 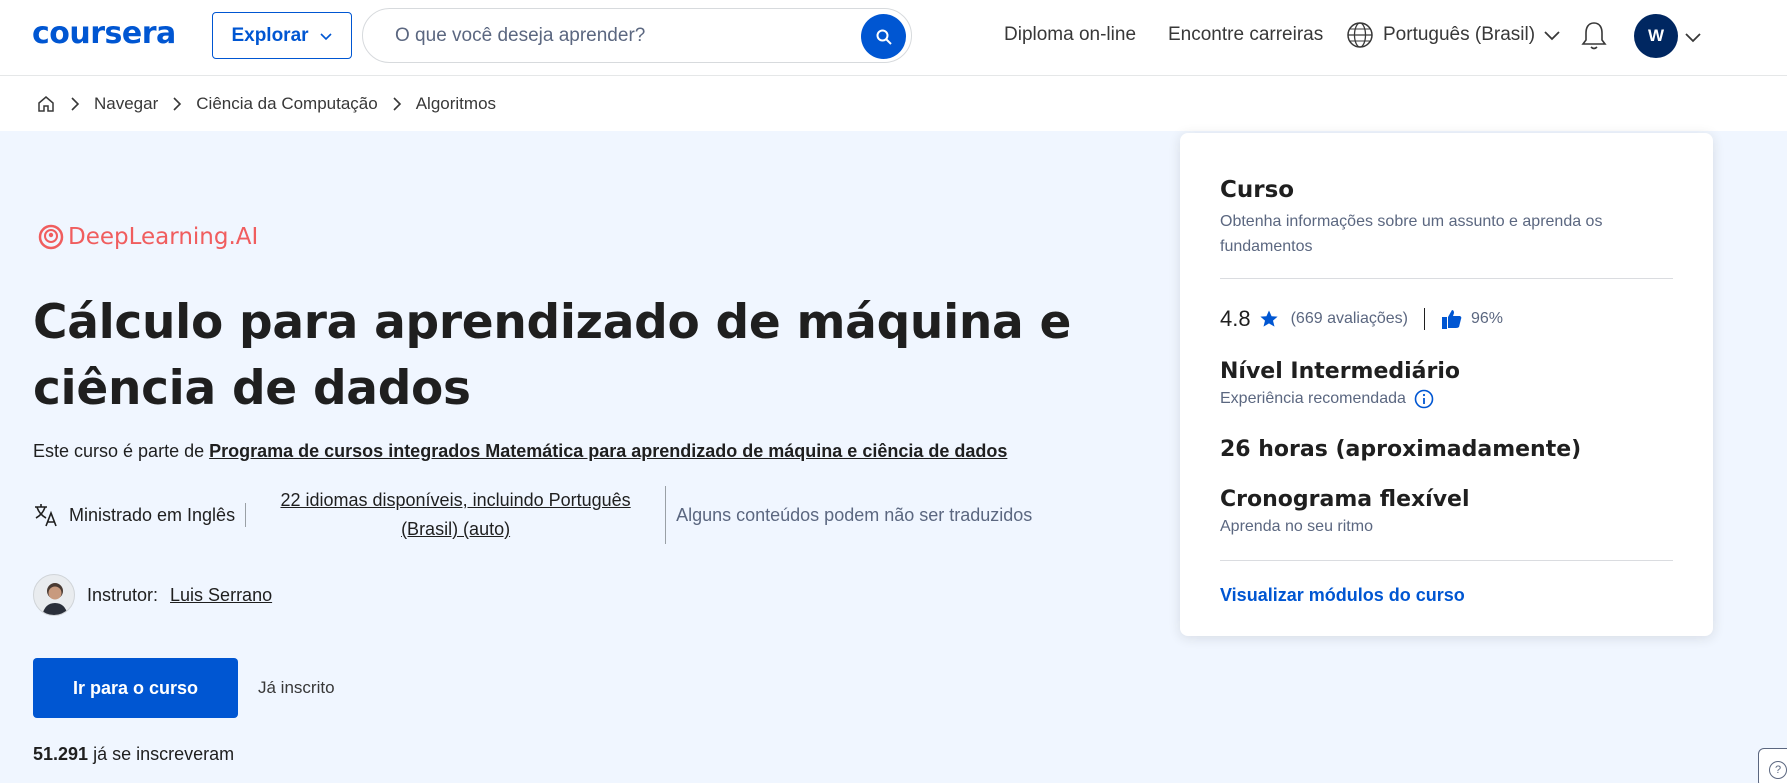 What do you see at coordinates (163, 237) in the screenshot?
I see `partner-name: DeepLearning.AI` at bounding box center [163, 237].